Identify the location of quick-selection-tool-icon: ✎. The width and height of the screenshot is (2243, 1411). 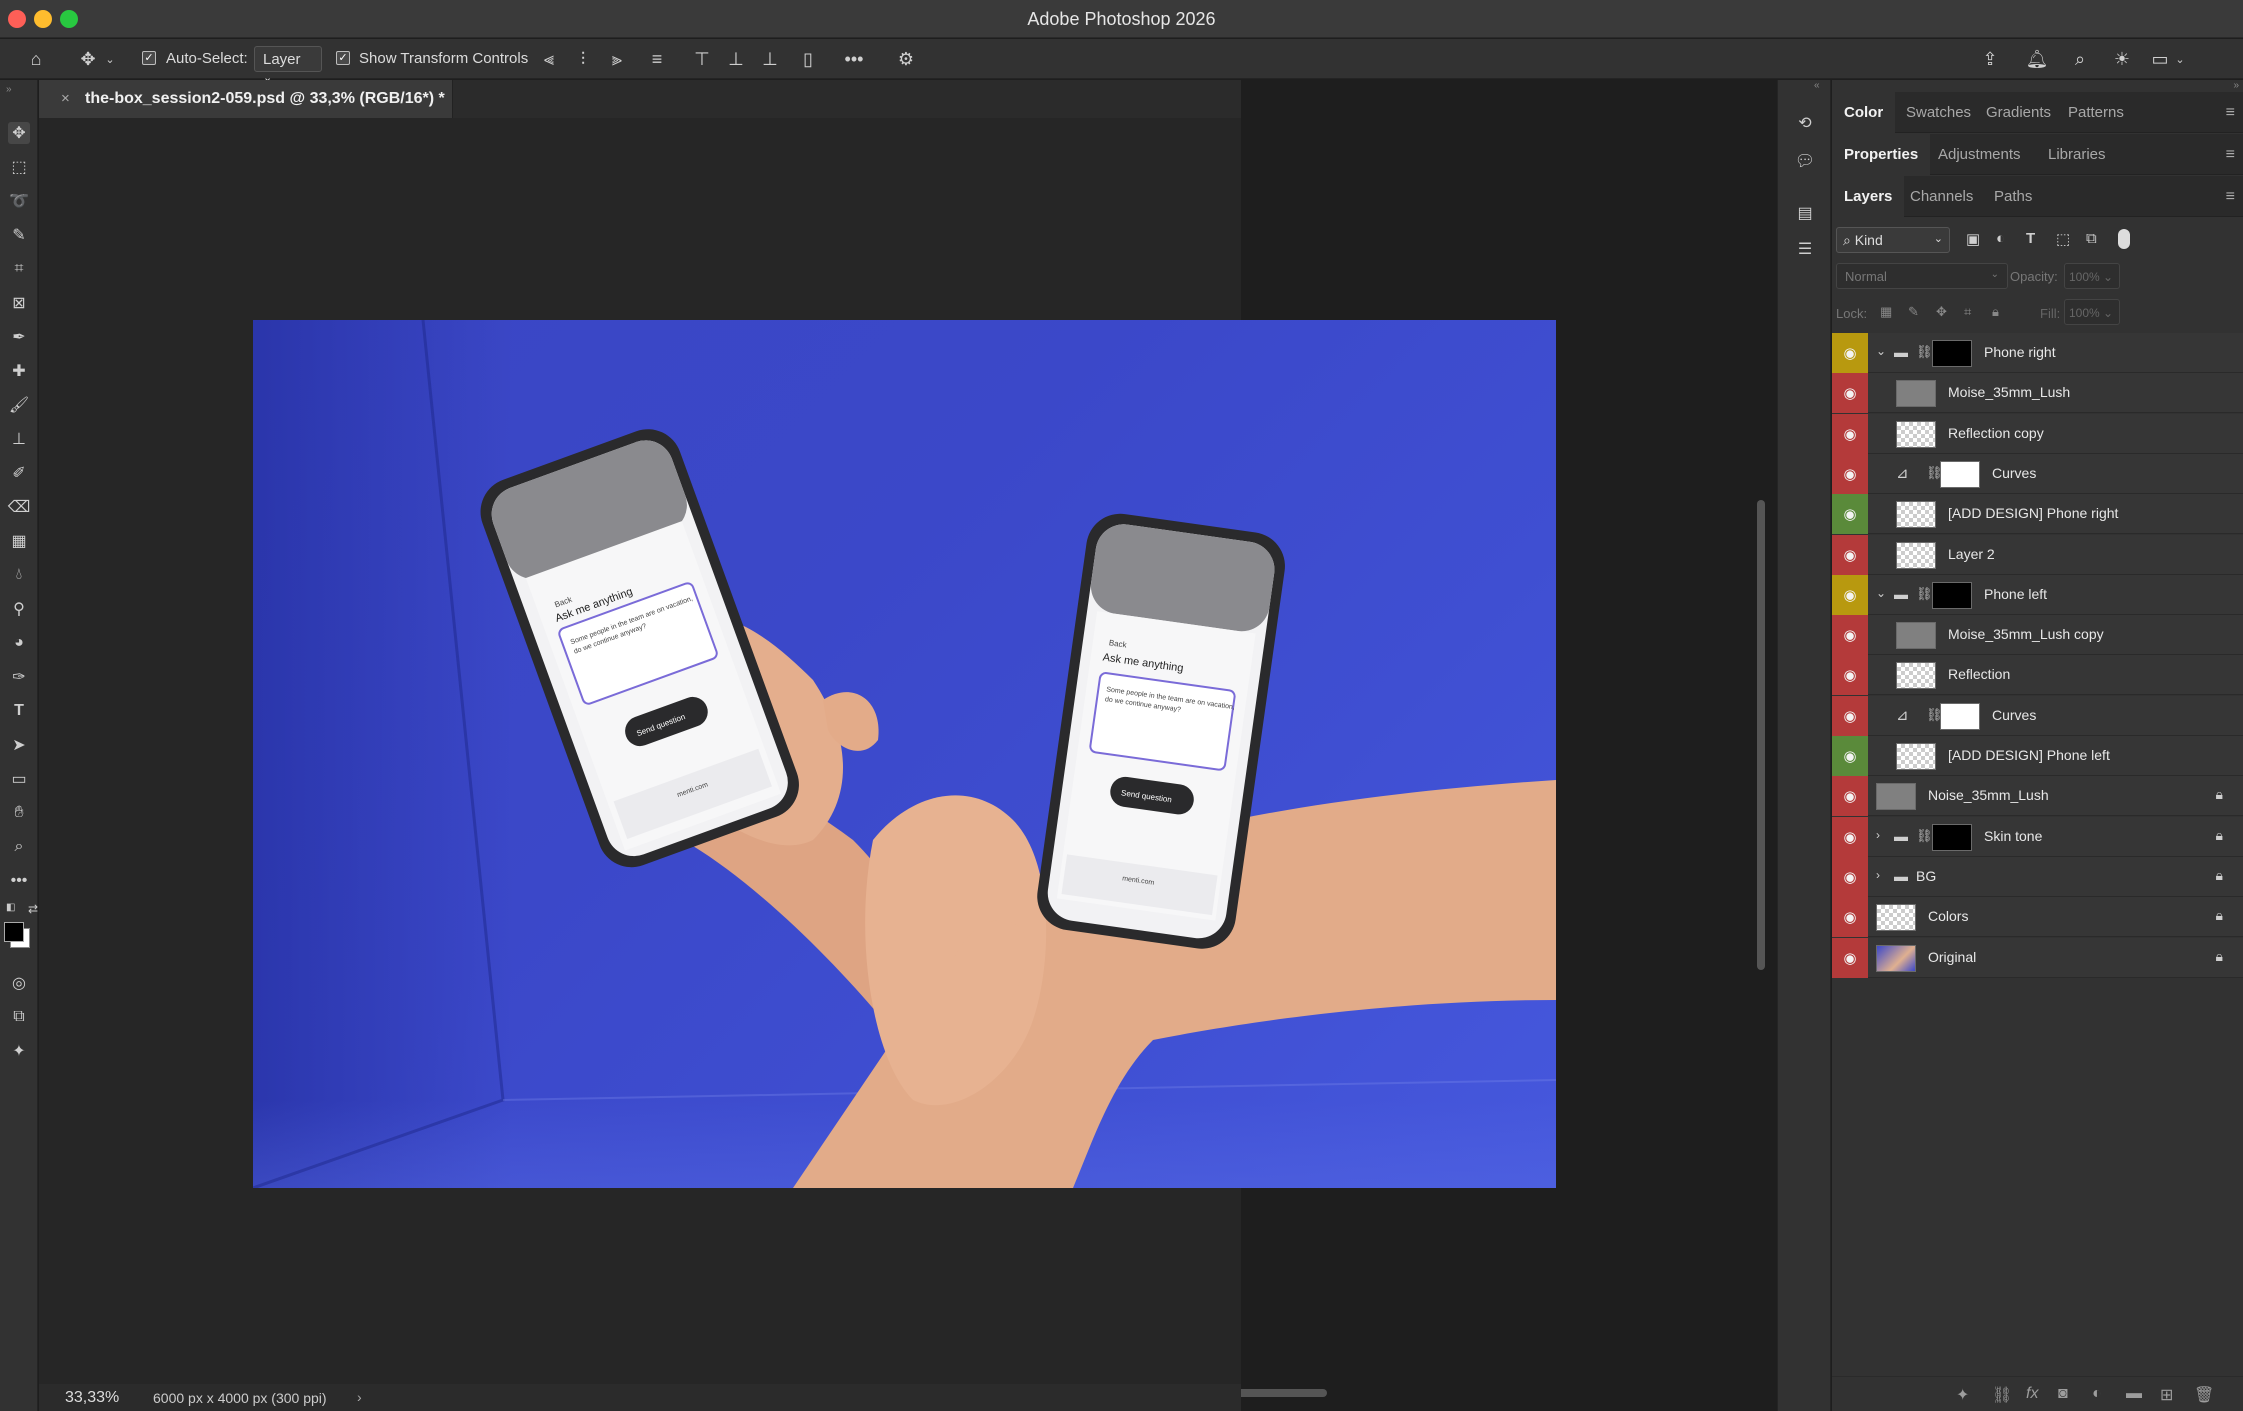
(19, 235).